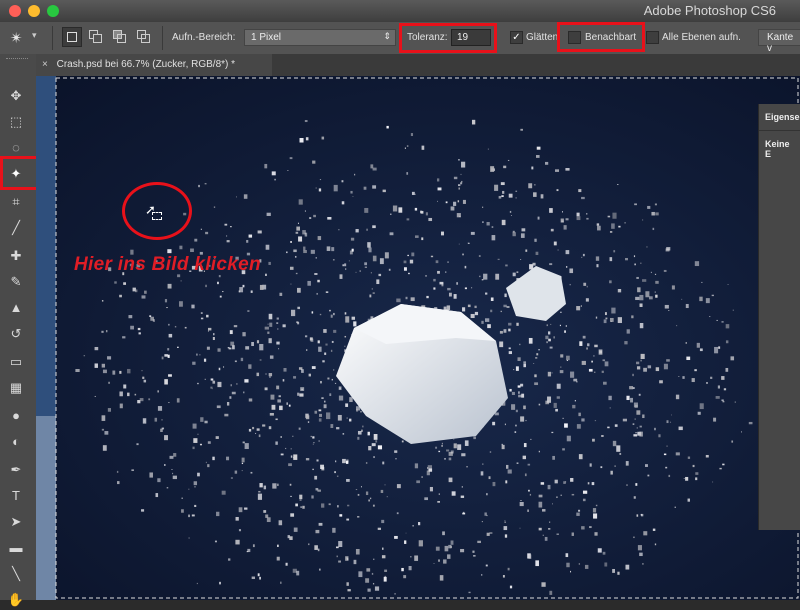  What do you see at coordinates (144, 37) in the screenshot?
I see `intersect-selection-button` at bounding box center [144, 37].